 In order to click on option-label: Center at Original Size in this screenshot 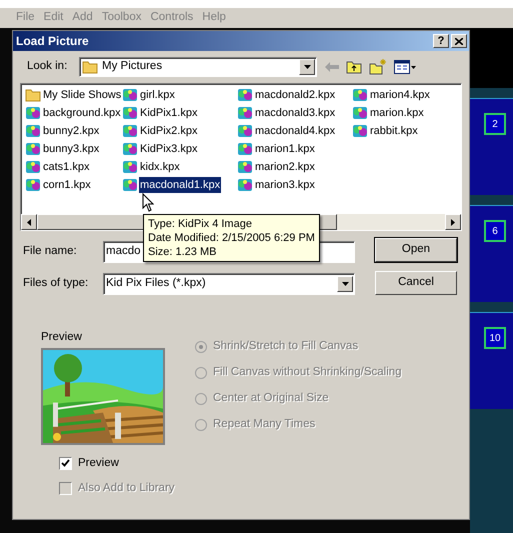, I will do `click(271, 398)`.